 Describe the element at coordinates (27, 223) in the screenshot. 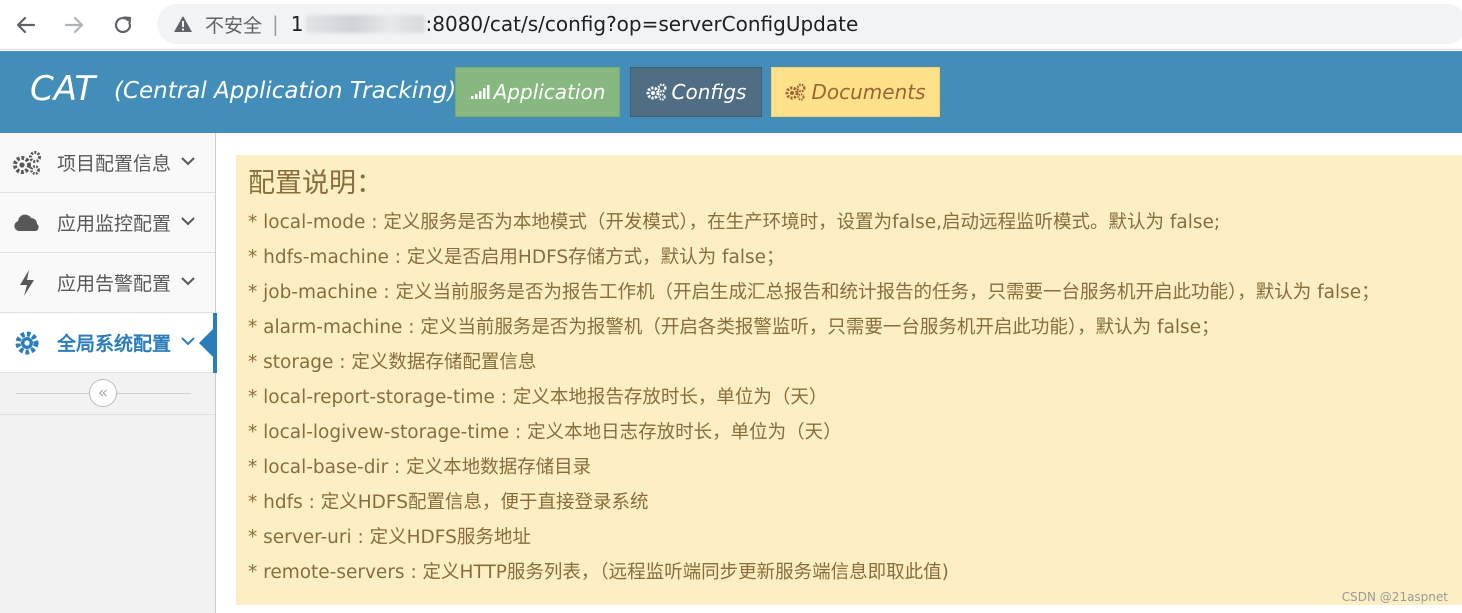

I see `cloud-icon` at that location.